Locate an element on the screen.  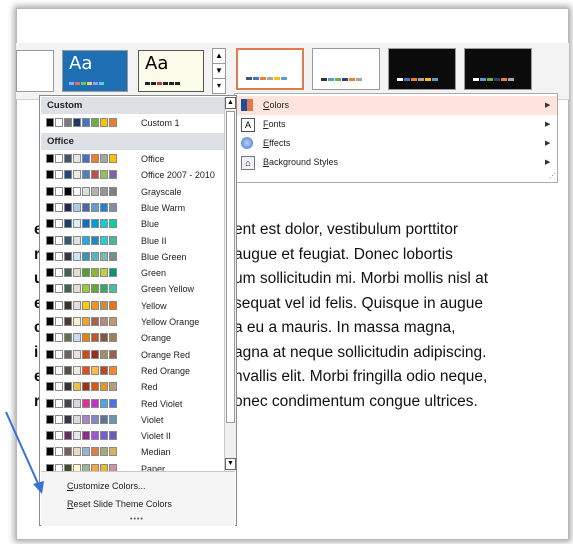
annotation-arrow-icon is located at coordinates (24, 452).